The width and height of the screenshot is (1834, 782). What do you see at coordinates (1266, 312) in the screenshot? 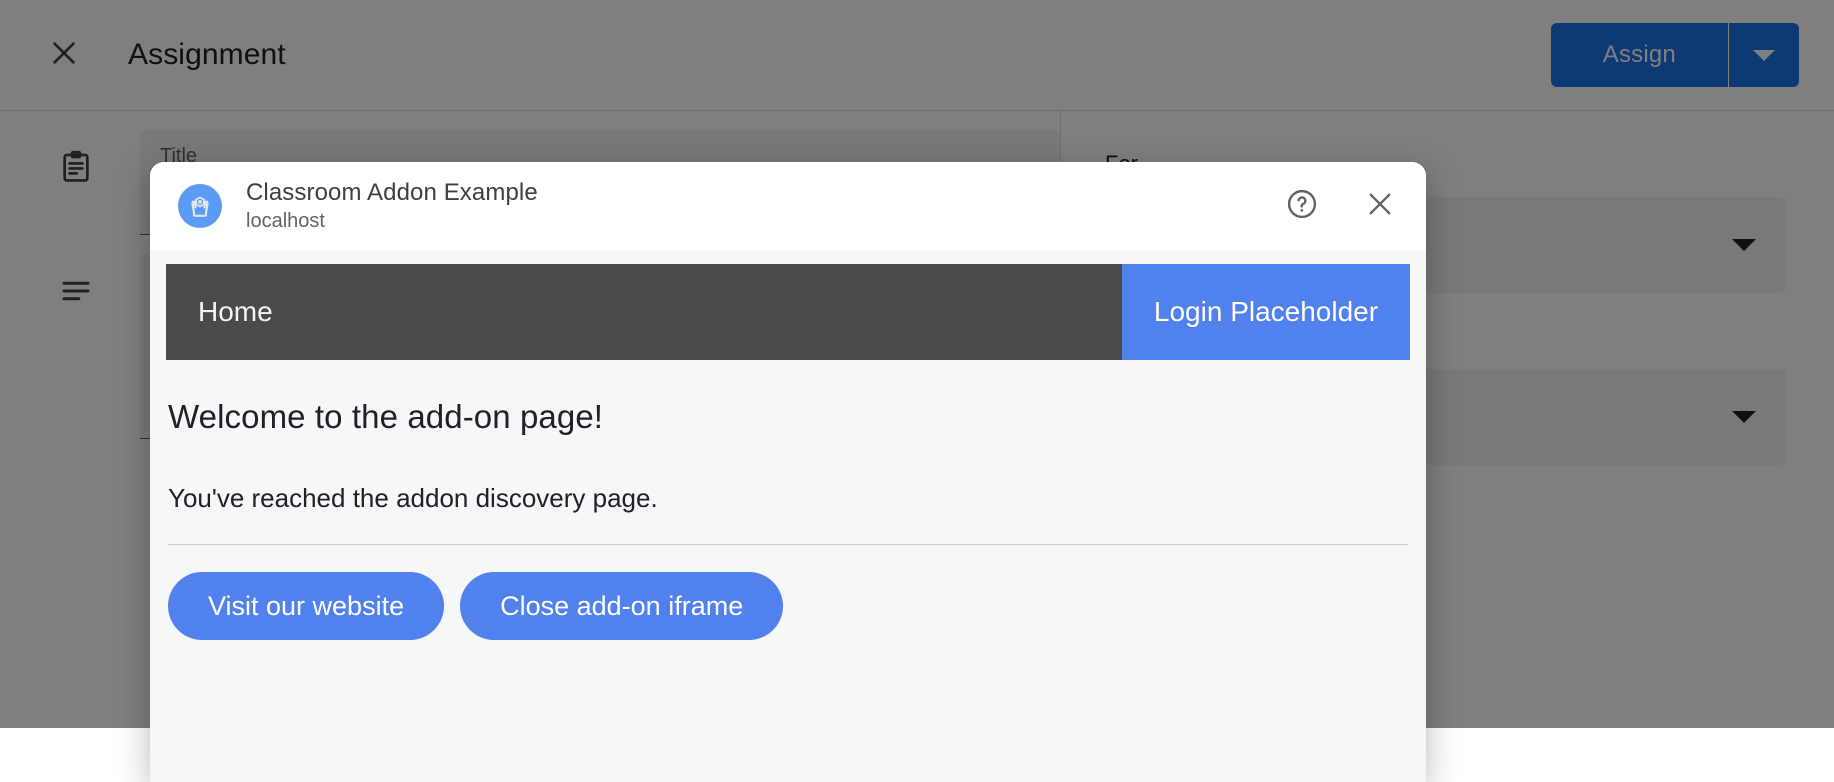
I see `navbar-login-placeholder: Login Placeholder` at bounding box center [1266, 312].